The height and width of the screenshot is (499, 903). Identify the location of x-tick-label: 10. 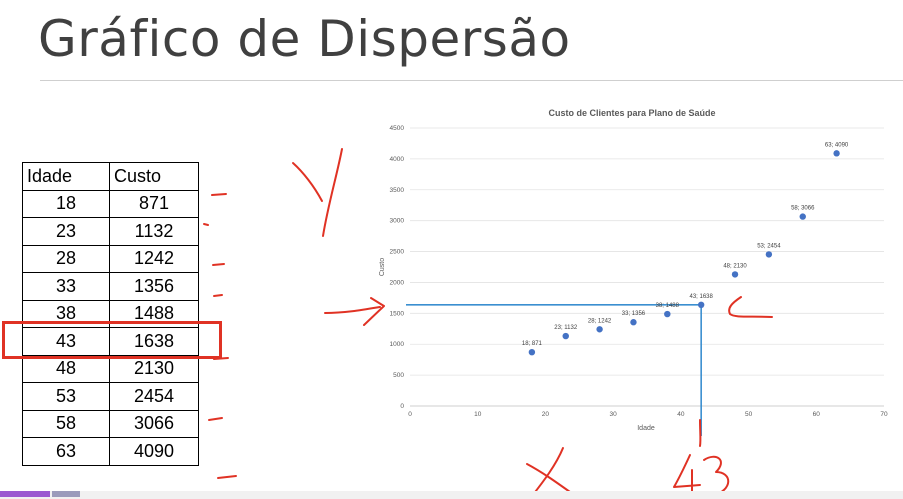
(478, 414).